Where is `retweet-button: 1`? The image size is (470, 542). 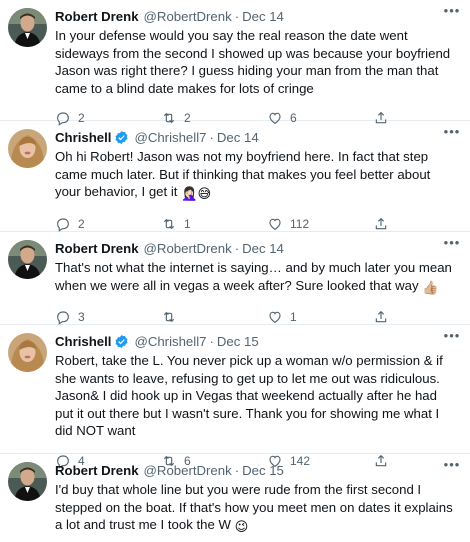
retweet-button: 1 is located at coordinates (214, 224).